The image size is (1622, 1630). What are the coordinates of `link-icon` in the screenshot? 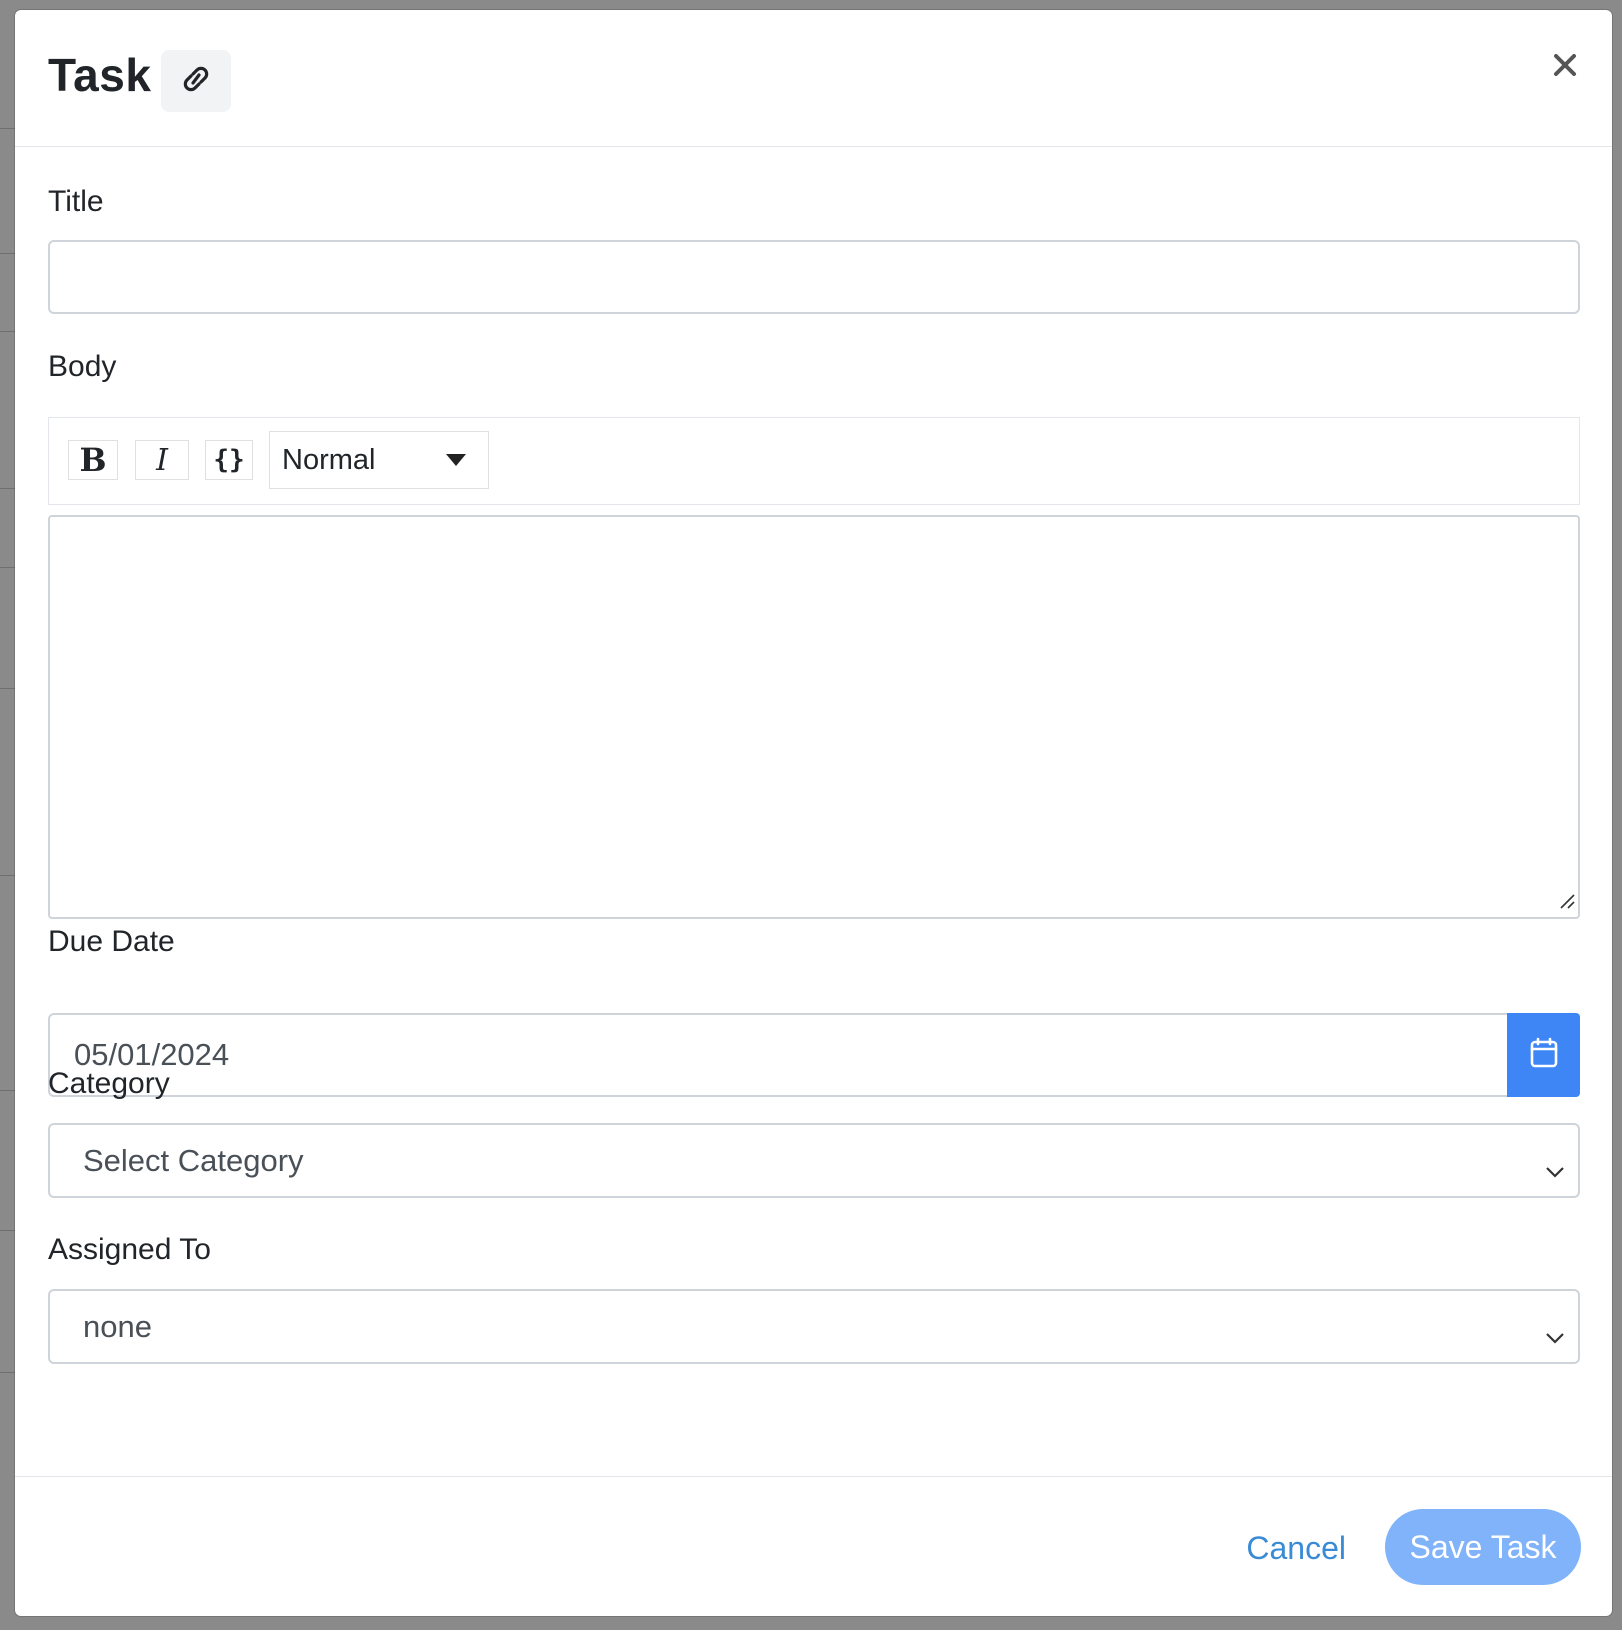 It's located at (196, 81).